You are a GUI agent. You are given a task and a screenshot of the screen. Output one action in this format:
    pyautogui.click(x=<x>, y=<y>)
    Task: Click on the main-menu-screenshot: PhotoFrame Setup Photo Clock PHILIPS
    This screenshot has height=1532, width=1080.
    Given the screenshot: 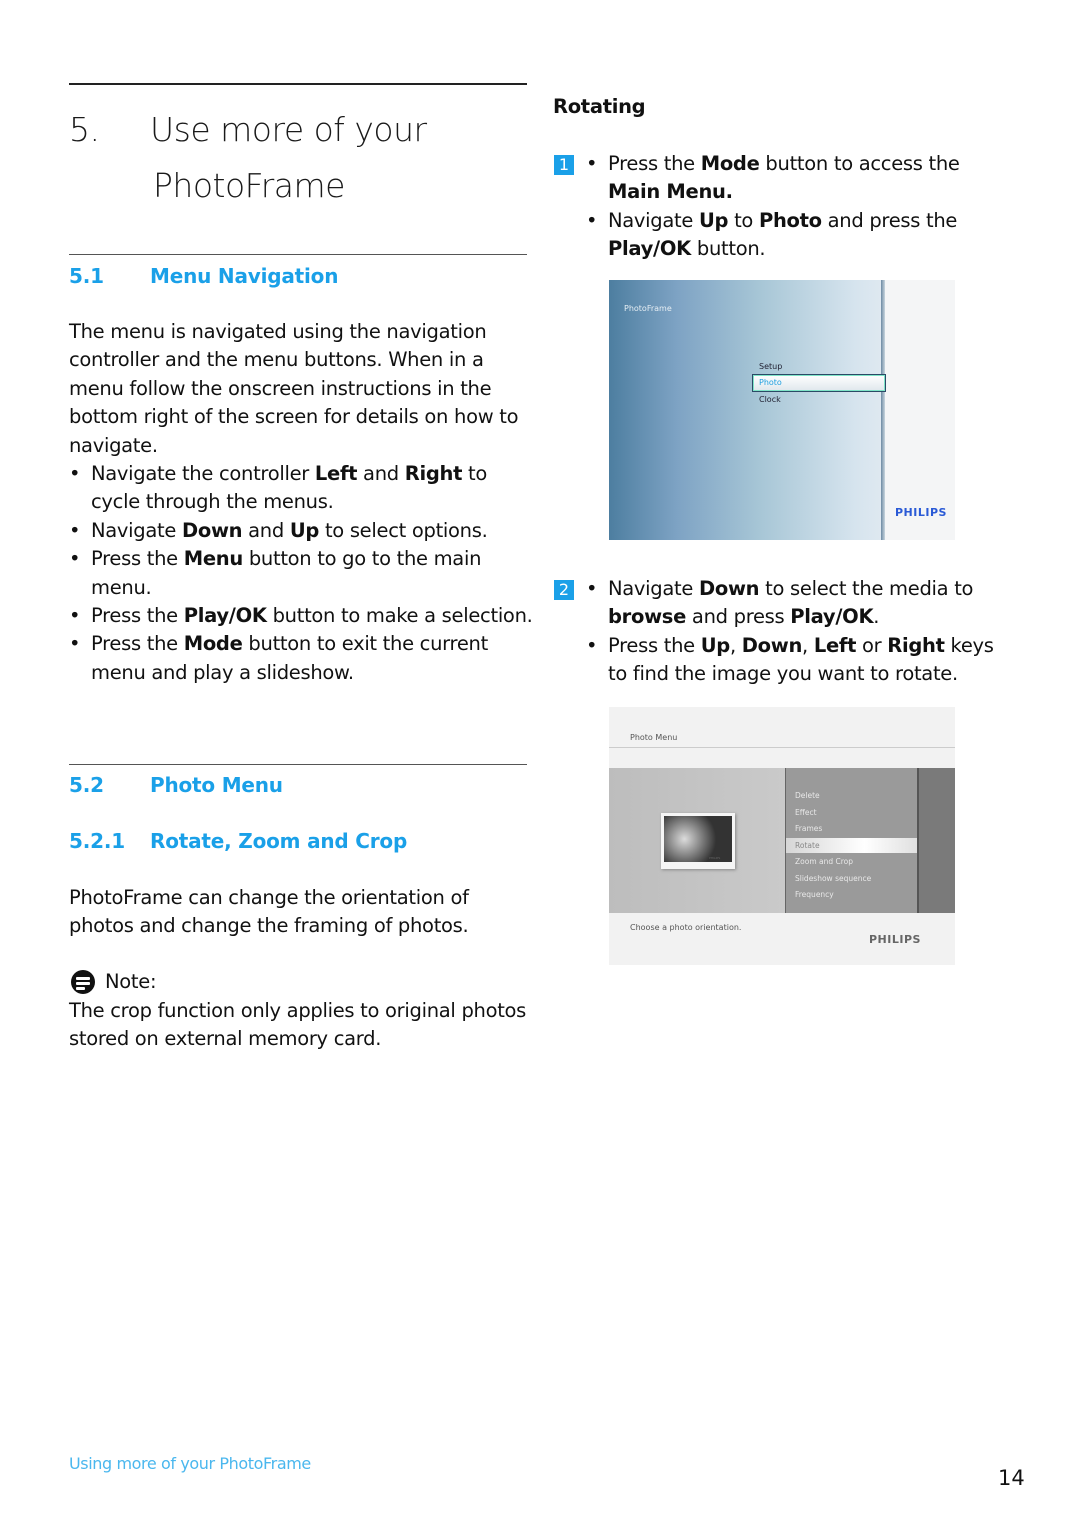 What is the action you would take?
    pyautogui.click(x=782, y=410)
    